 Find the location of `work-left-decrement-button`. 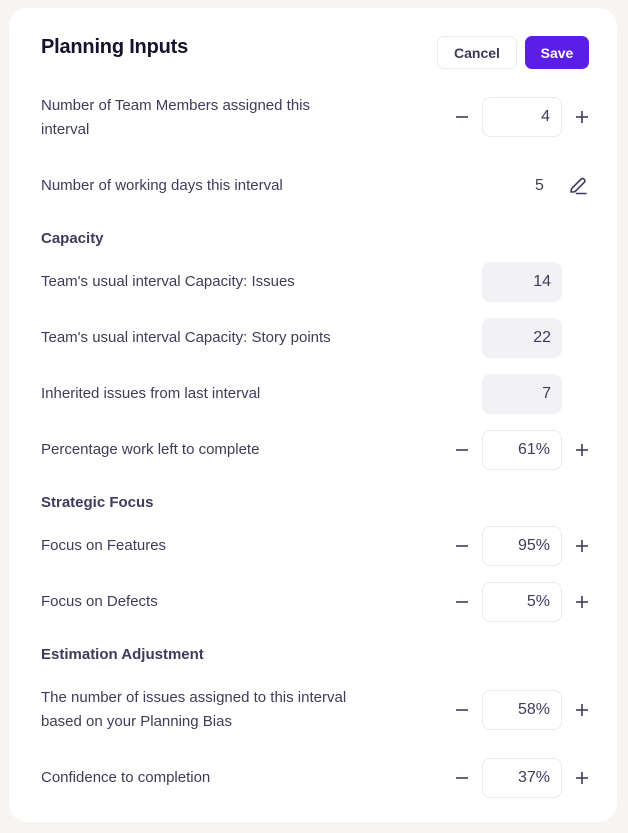

work-left-decrement-button is located at coordinates (462, 450).